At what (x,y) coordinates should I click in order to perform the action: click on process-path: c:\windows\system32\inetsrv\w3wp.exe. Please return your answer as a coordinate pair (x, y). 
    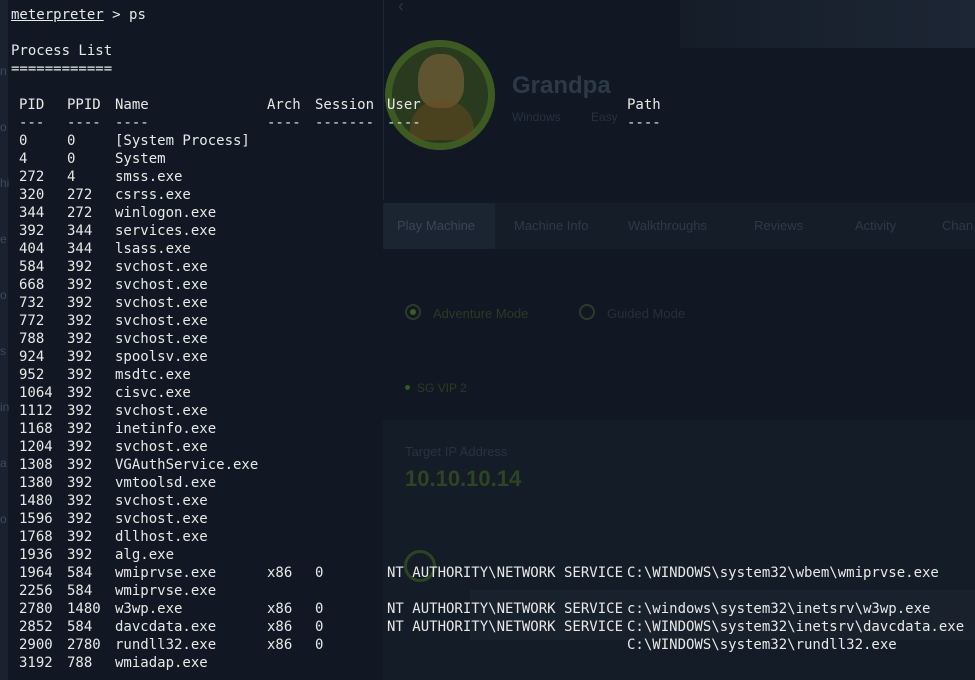
    Looking at the image, I should click on (779, 609).